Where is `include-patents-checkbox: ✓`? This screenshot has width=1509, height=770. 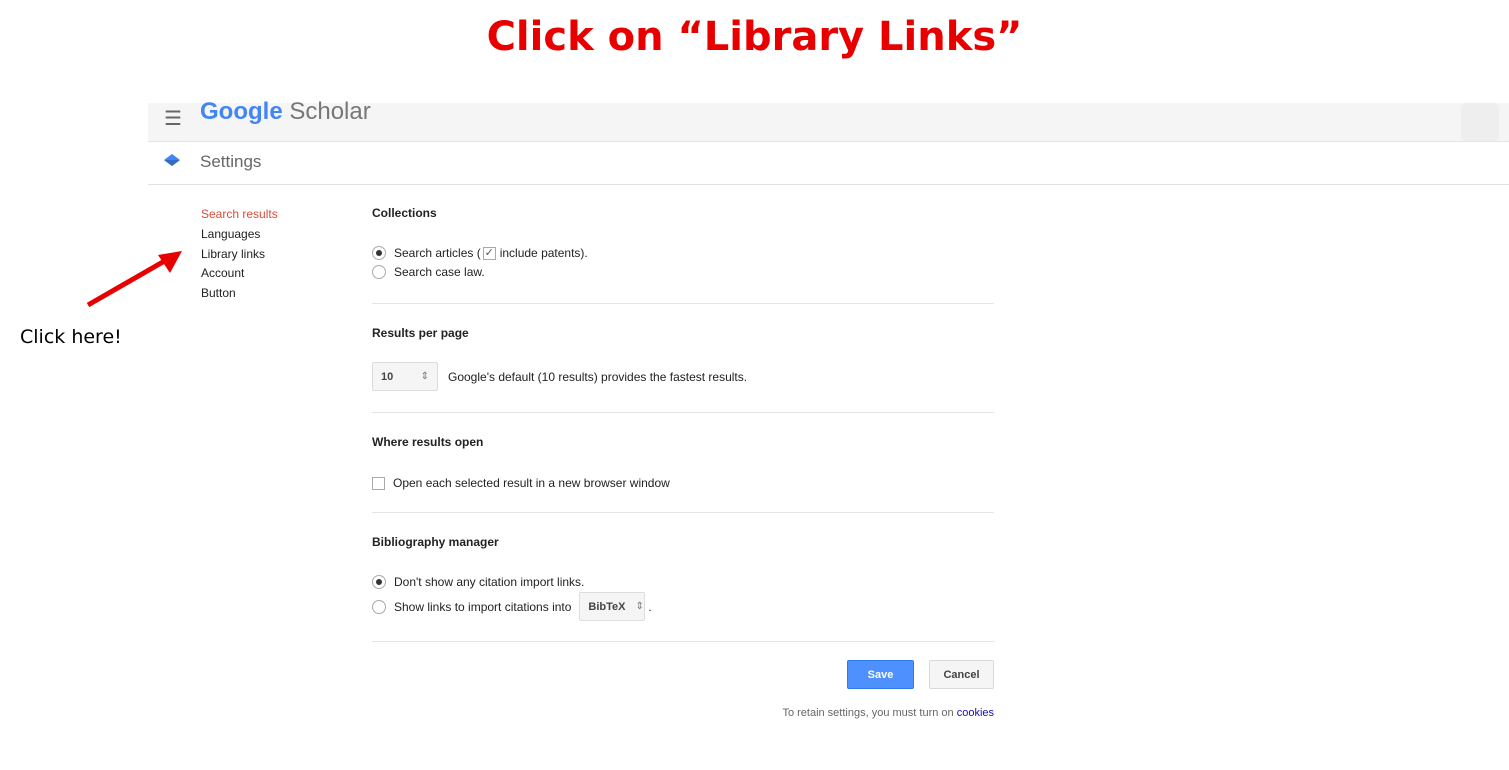
include-patents-checkbox: ✓ is located at coordinates (489, 253).